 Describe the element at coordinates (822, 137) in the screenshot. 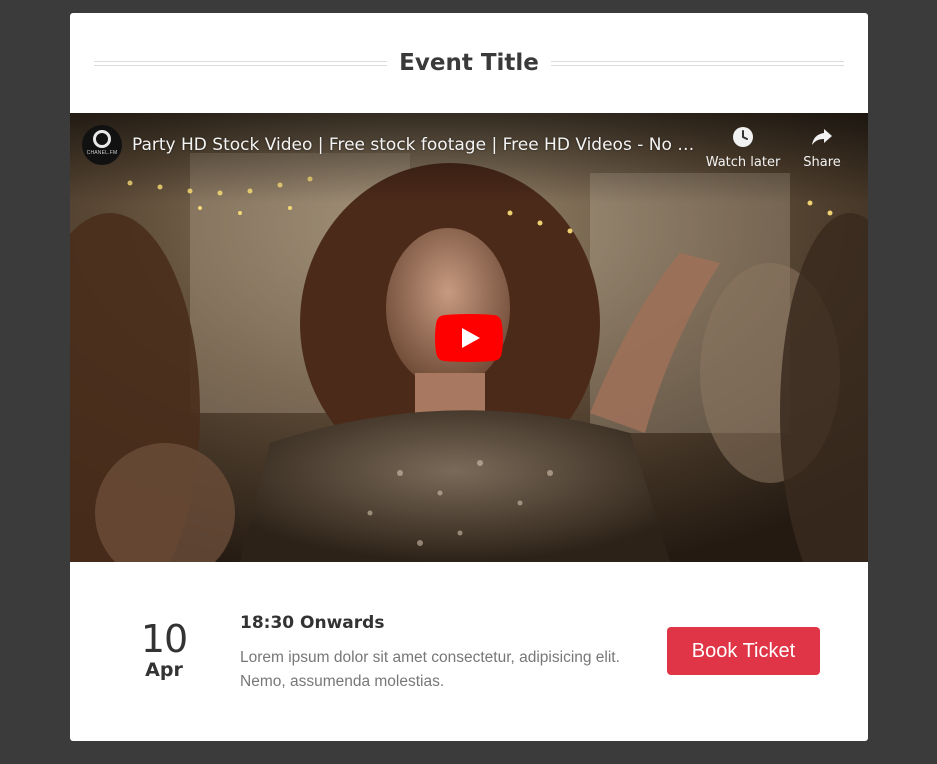

I see `share-arrow-icon` at that location.